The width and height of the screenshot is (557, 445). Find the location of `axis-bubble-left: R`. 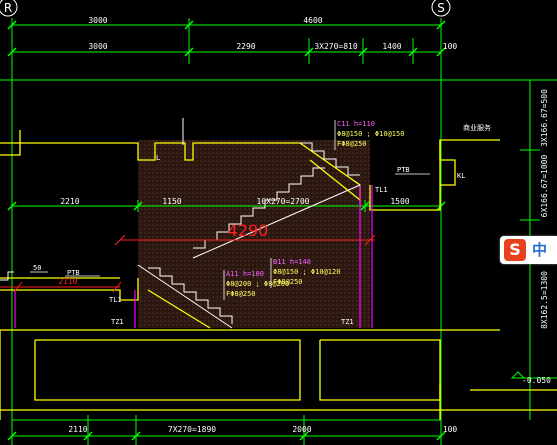

axis-bubble-left: R is located at coordinates (9, 8).